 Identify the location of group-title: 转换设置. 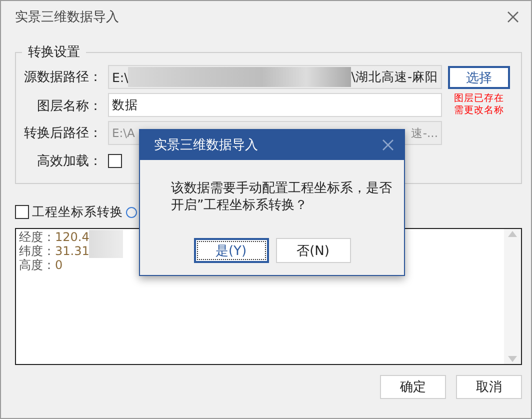
(54, 52).